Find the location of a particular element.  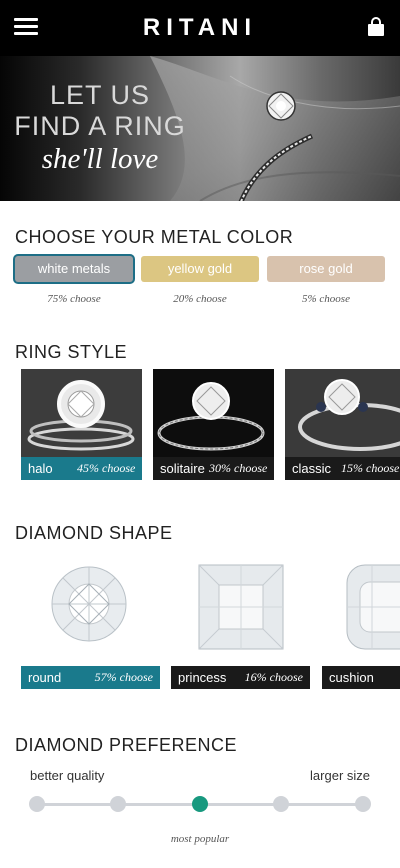

round-diamond-image is located at coordinates (89, 604).